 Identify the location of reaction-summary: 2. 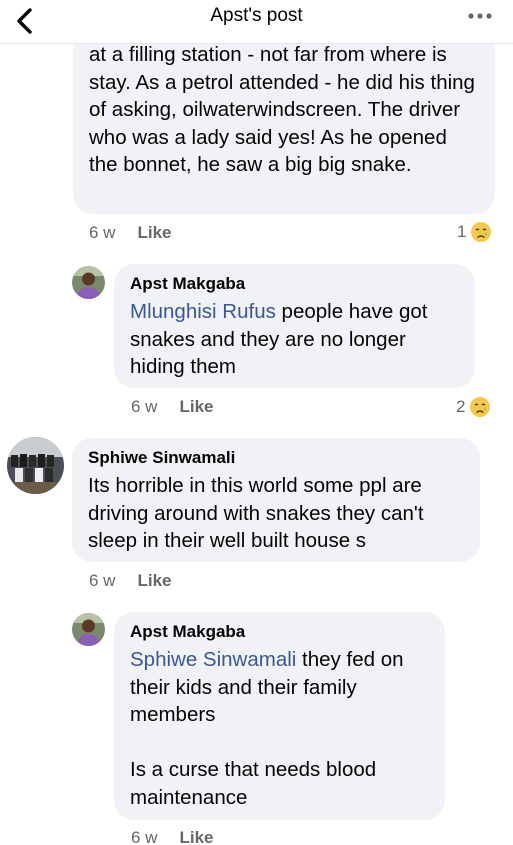
(473, 407).